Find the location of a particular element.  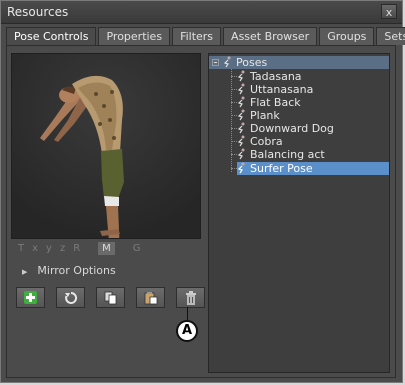

tree-item-label: Uttanasana is located at coordinates (282, 89).